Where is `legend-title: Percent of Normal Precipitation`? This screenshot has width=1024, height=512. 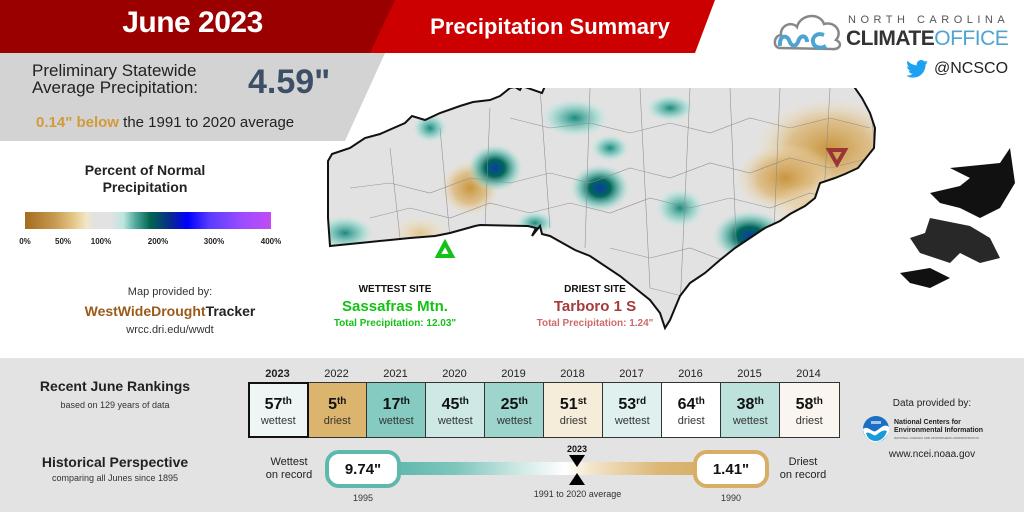
legend-title: Percent of Normal Precipitation is located at coordinates (145, 179).